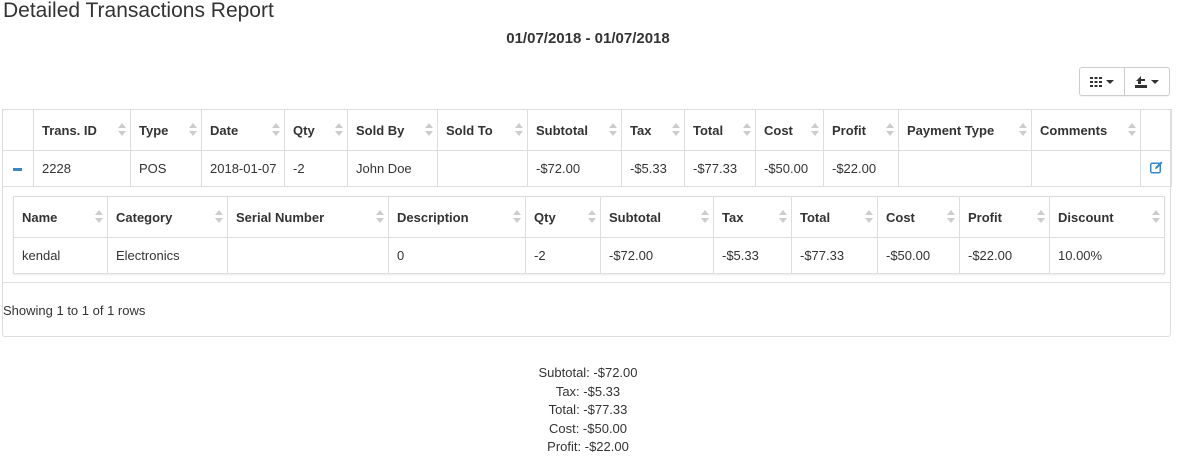 The image size is (1180, 457). What do you see at coordinates (657, 217) in the screenshot?
I see `detail-header-subtotal: Subtotal` at bounding box center [657, 217].